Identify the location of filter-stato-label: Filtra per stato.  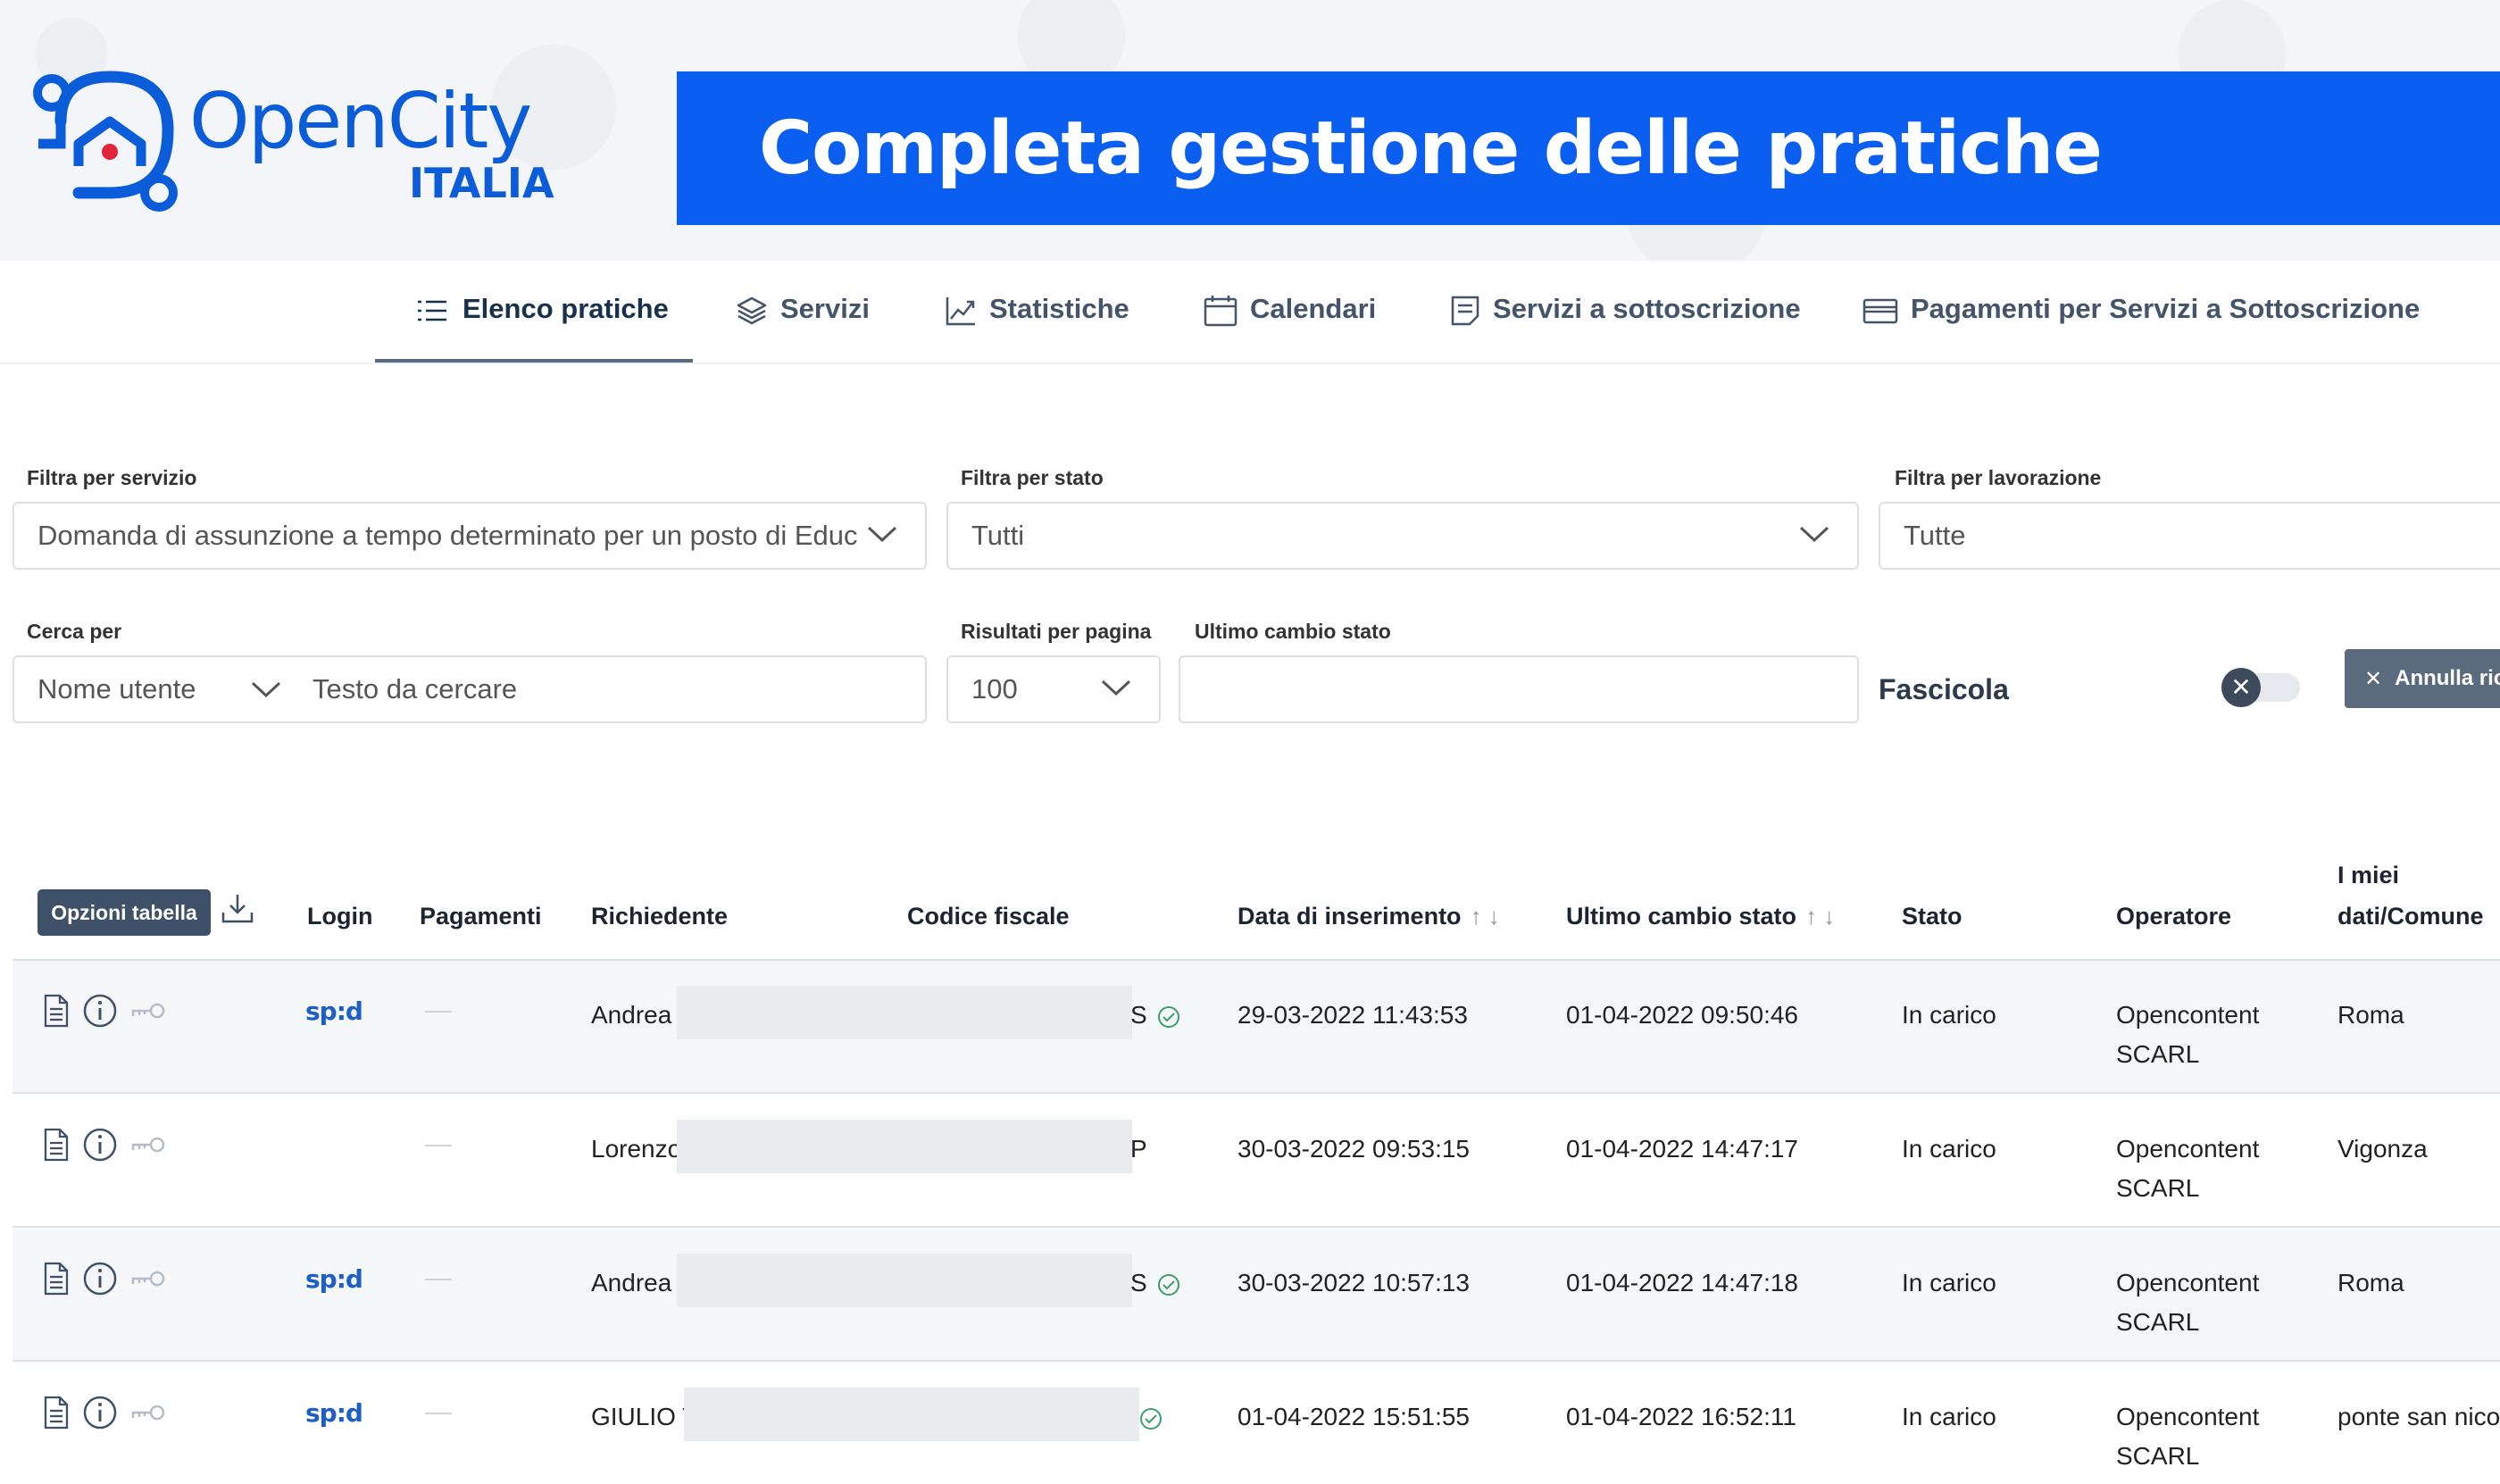
(1033, 477).